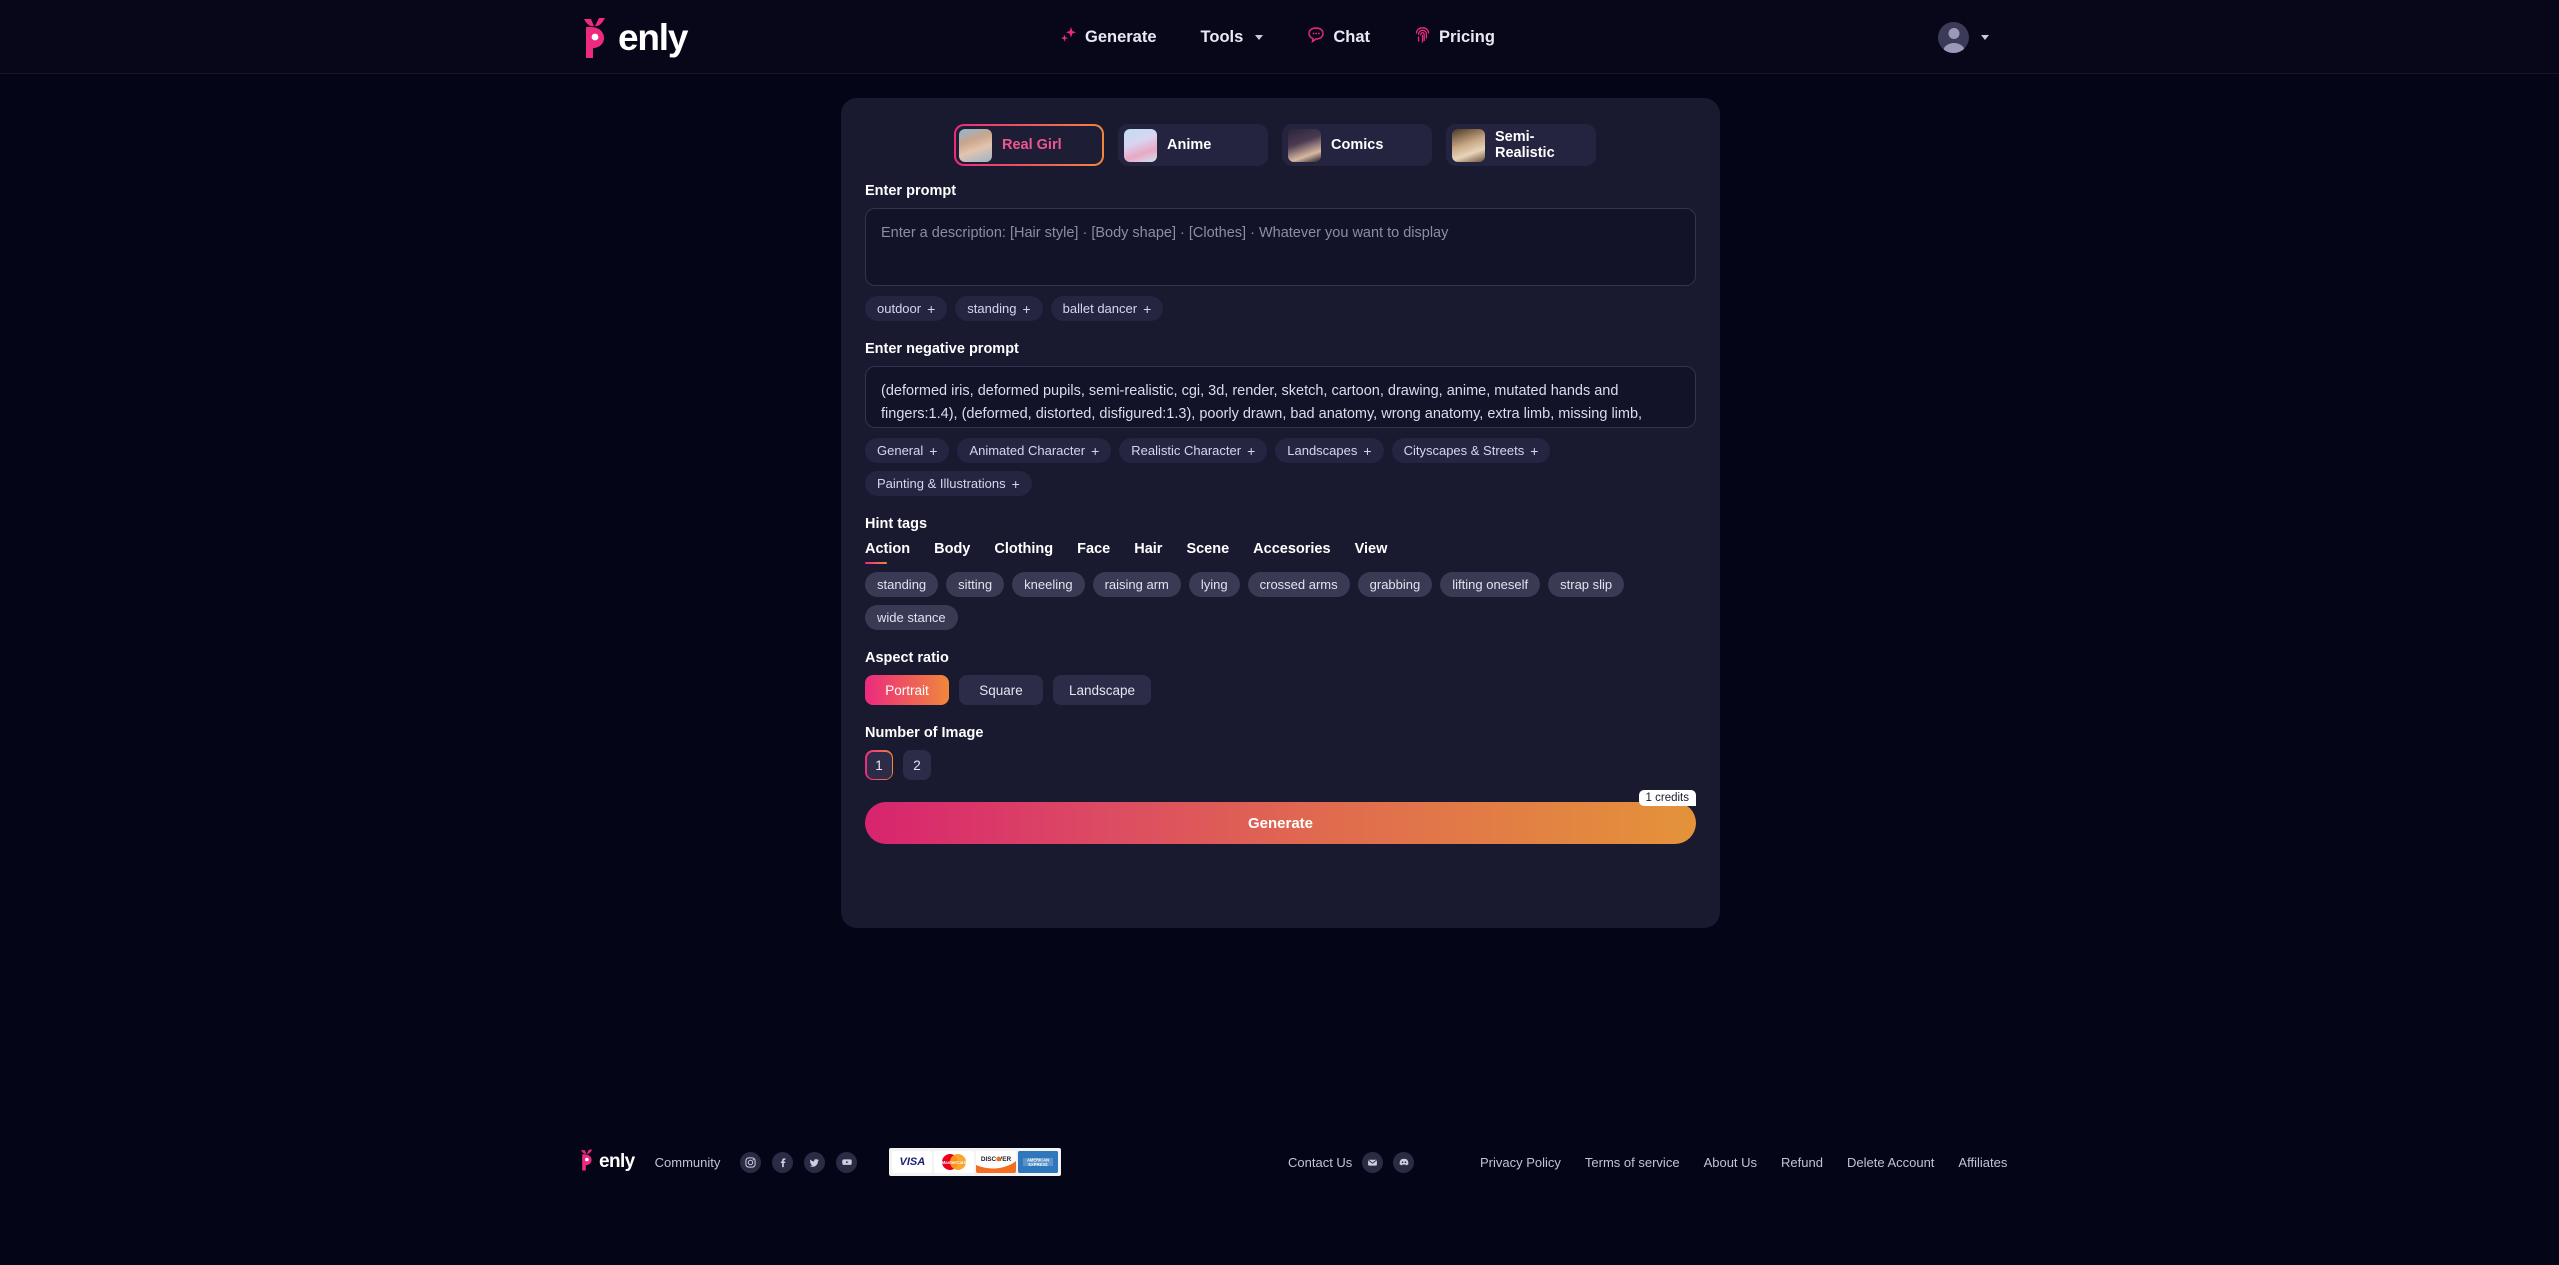 This screenshot has height=1265, width=2559. I want to click on number-label: 1, so click(879, 765).